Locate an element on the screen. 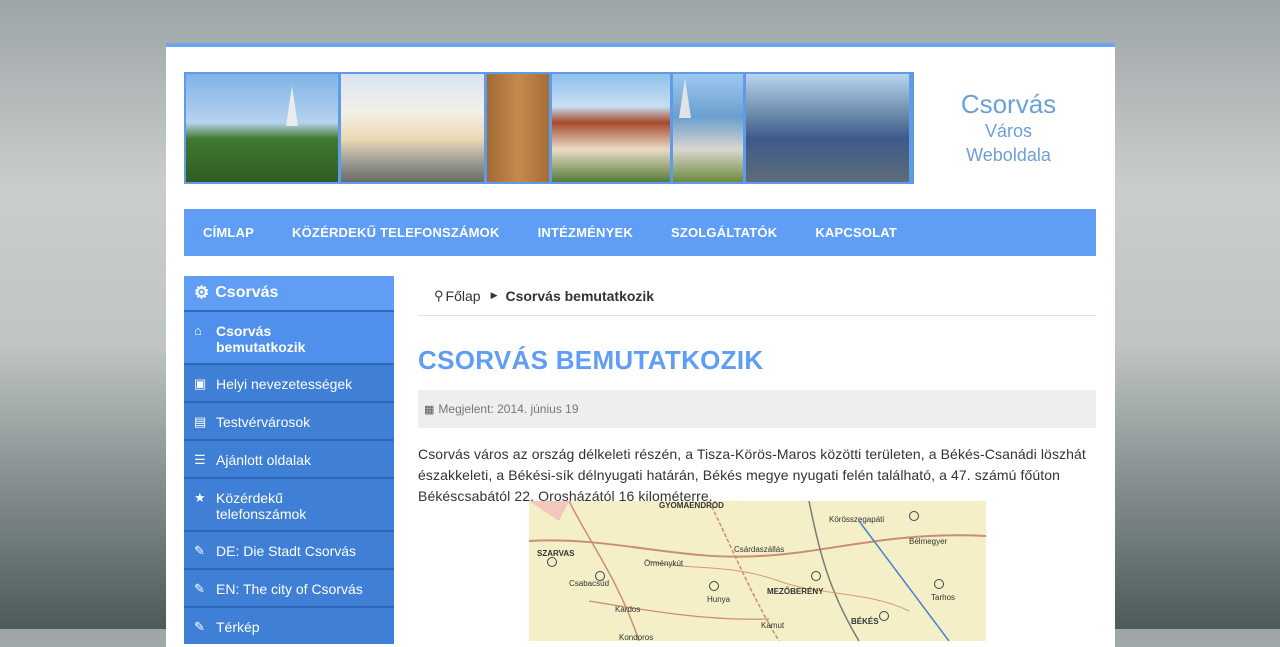  sidebar-item-label: Helyi nevezetességek is located at coordinates (284, 384).